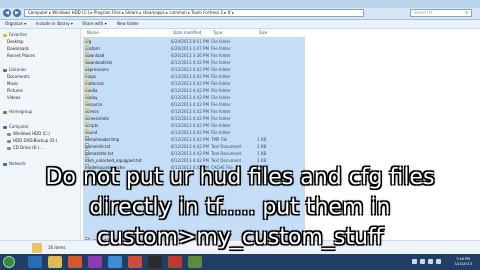  What do you see at coordinates (17, 13) in the screenshot?
I see `forward-button: ▶` at bounding box center [17, 13].